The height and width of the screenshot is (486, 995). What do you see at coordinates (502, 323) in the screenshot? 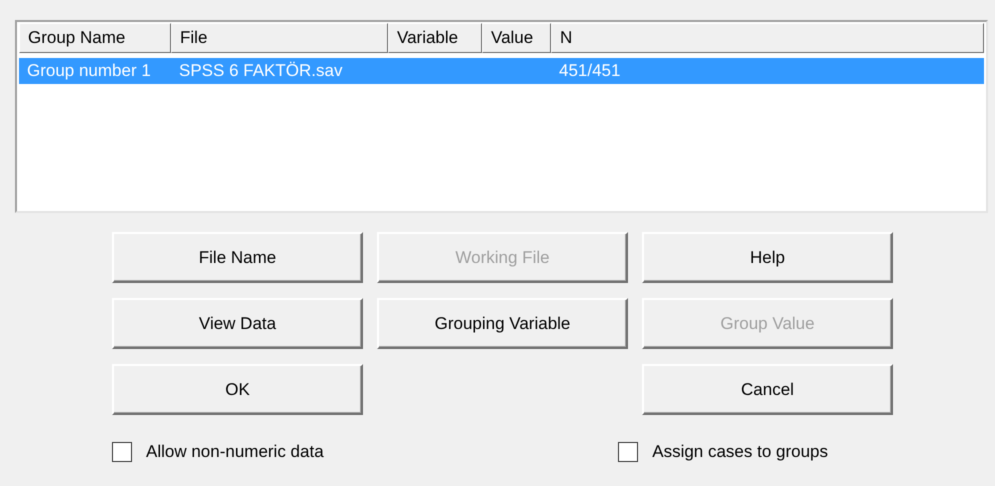
I see `dialog-button: Grouping Variable` at bounding box center [502, 323].